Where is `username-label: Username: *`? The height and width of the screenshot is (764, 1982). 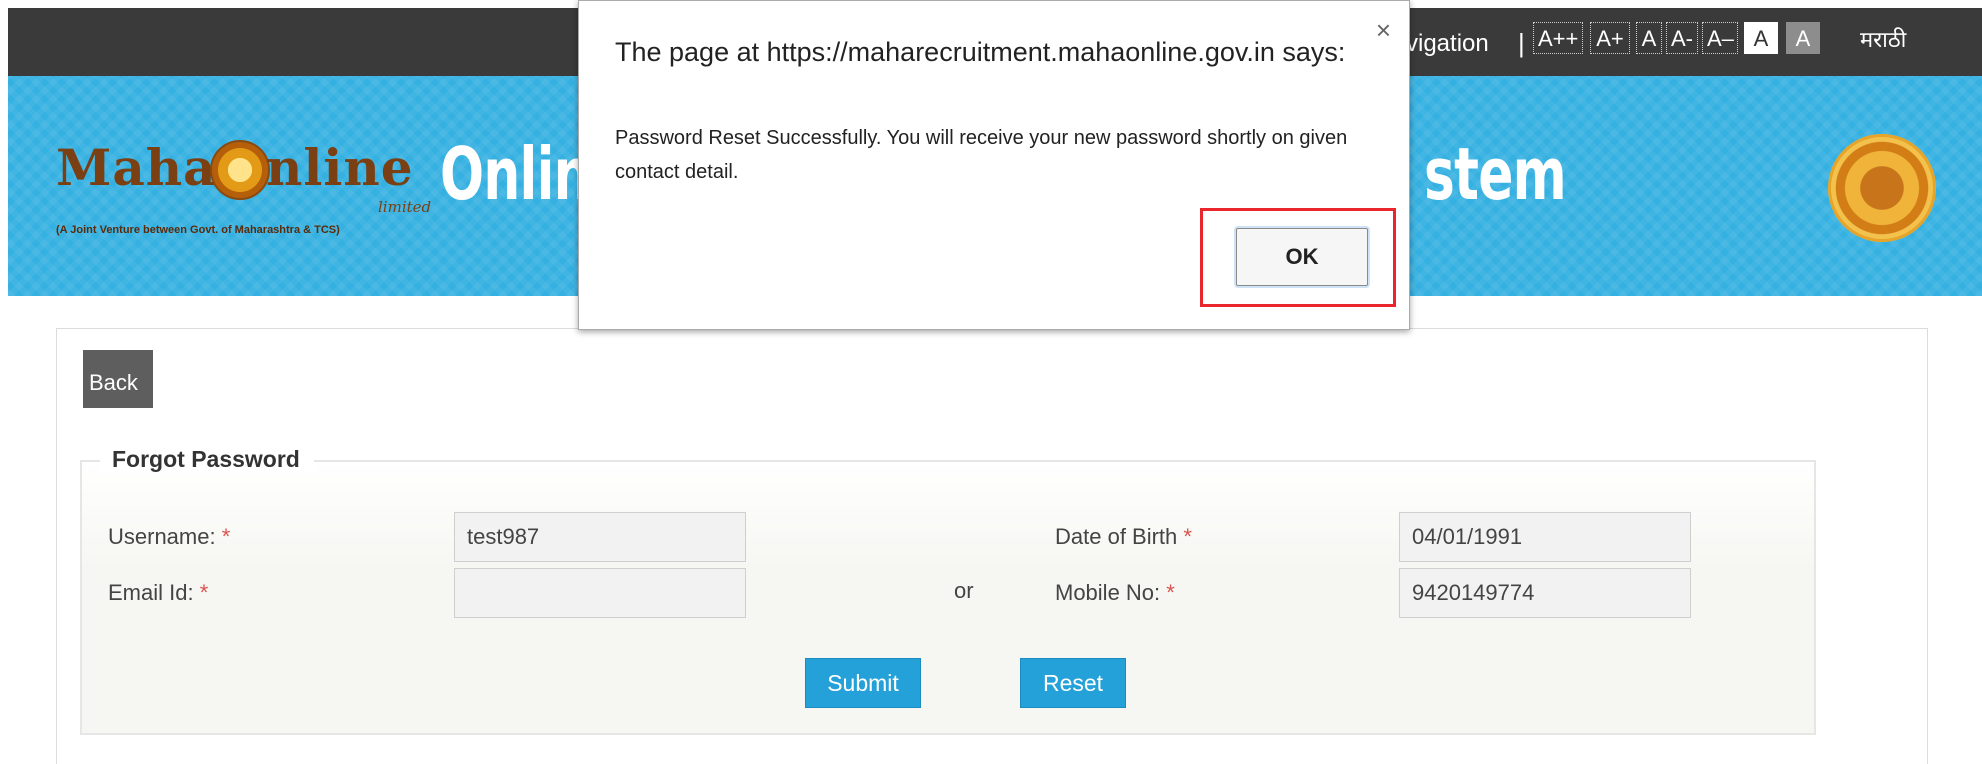
username-label: Username: * is located at coordinates (169, 536).